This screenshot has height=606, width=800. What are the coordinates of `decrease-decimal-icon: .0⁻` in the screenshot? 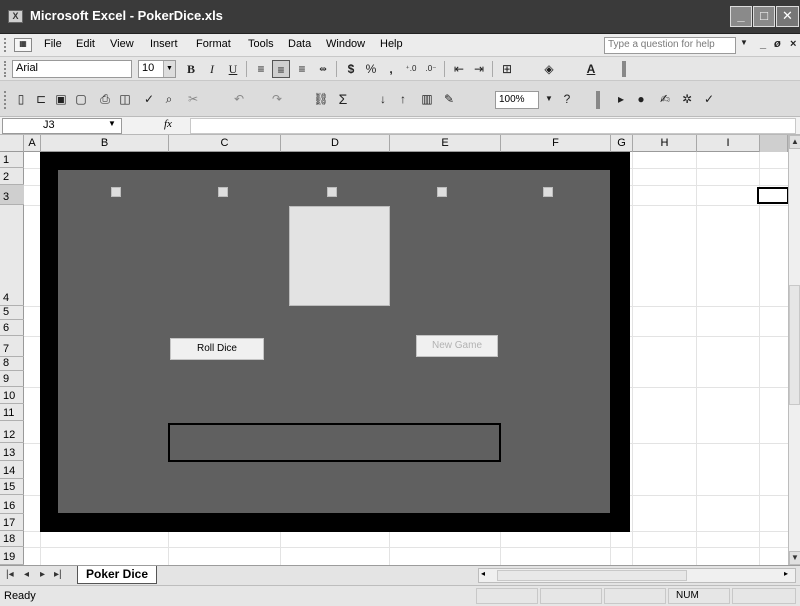 It's located at (431, 69).